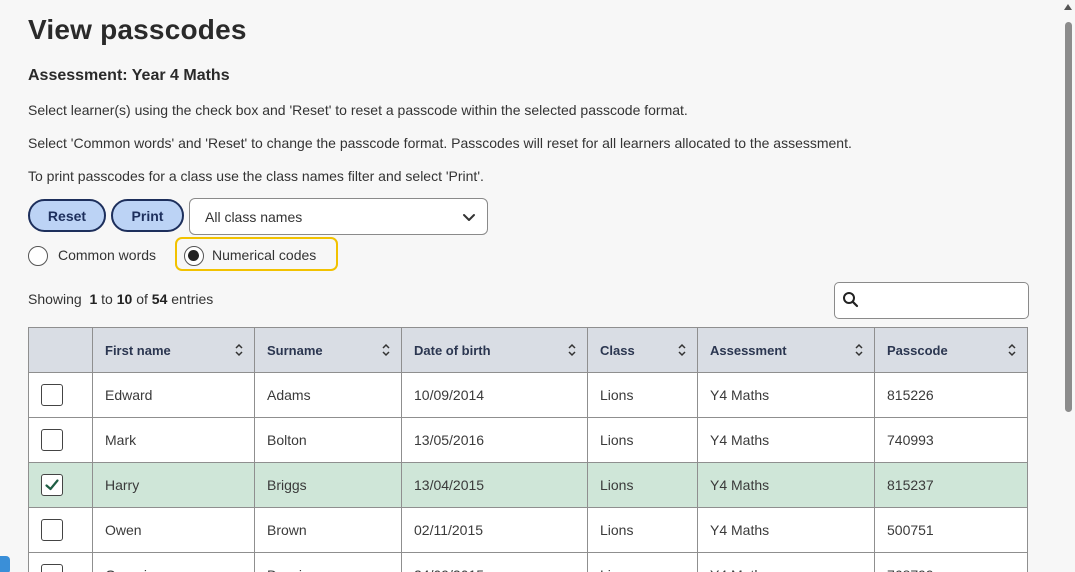 The height and width of the screenshot is (572, 1075). I want to click on entries-from: 1, so click(93, 299).